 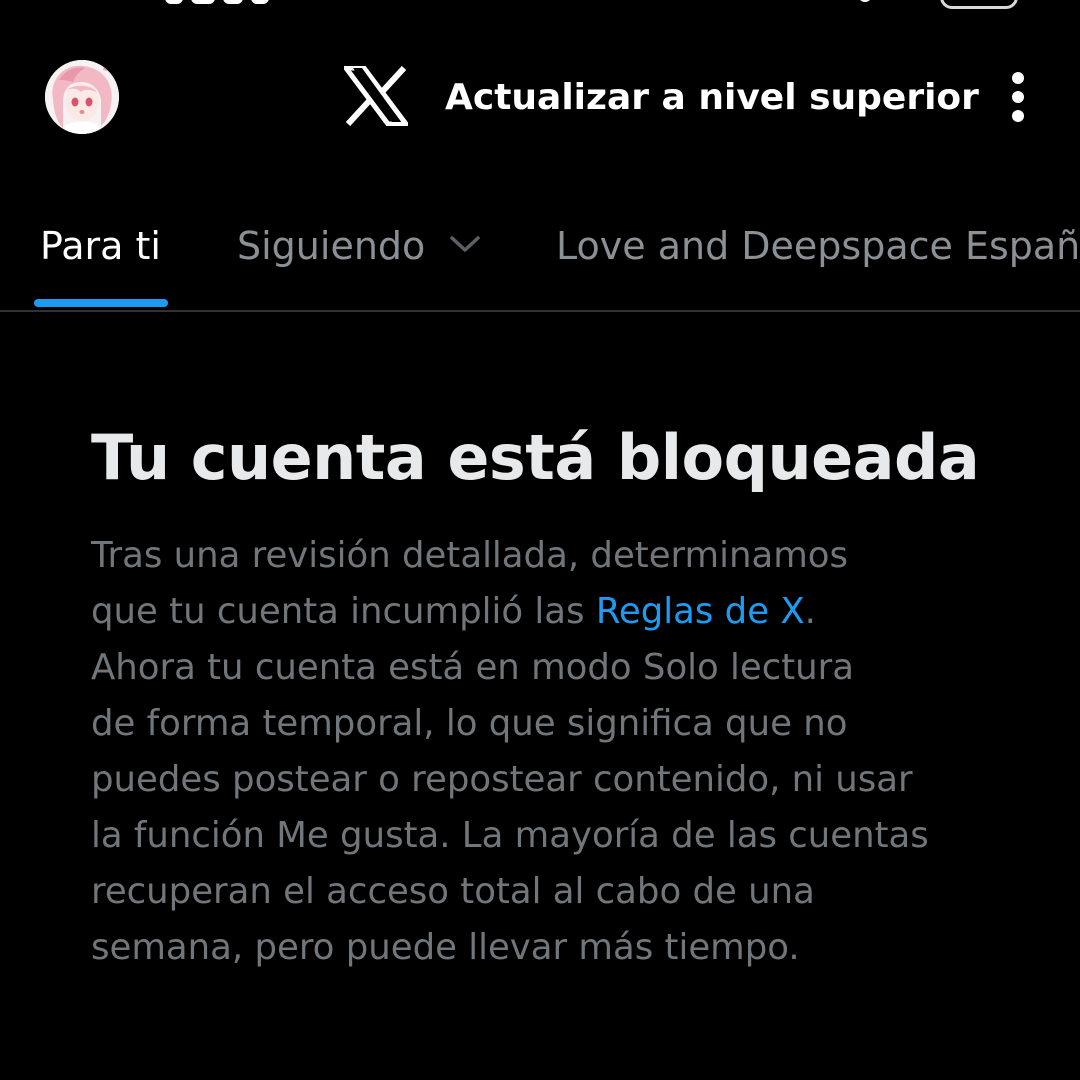 I want to click on avatar, so click(x=82, y=97).